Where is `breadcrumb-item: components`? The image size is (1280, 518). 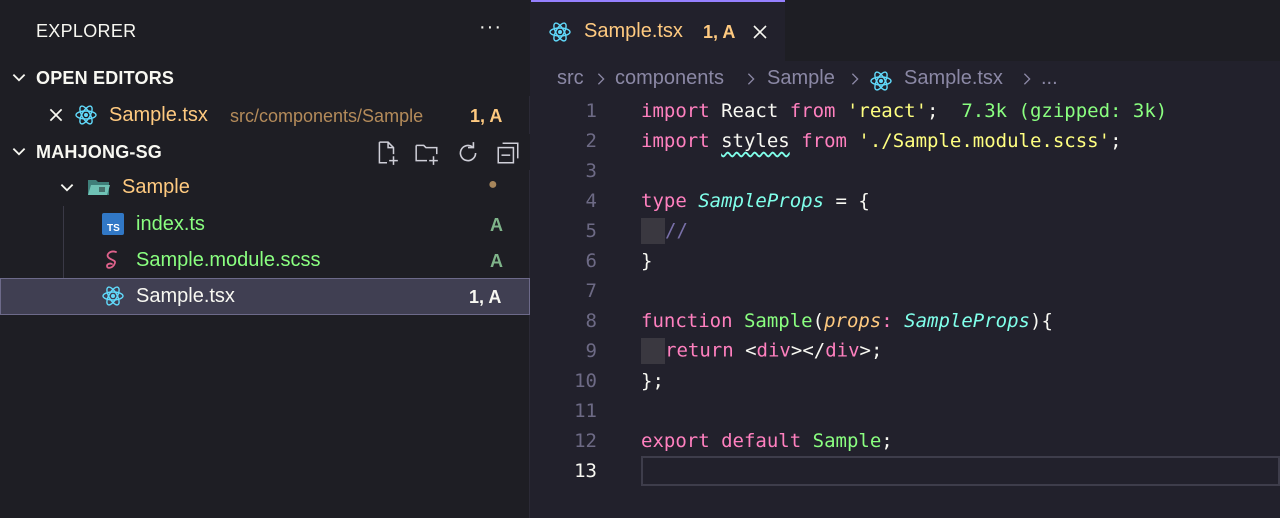
breadcrumb-item: components is located at coordinates (669, 78).